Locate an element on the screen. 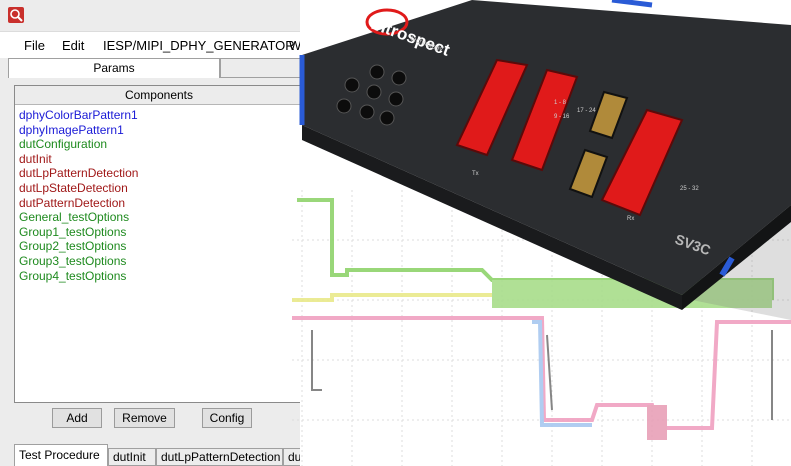 This screenshot has width=791, height=466. add-button: Add is located at coordinates (77, 418).